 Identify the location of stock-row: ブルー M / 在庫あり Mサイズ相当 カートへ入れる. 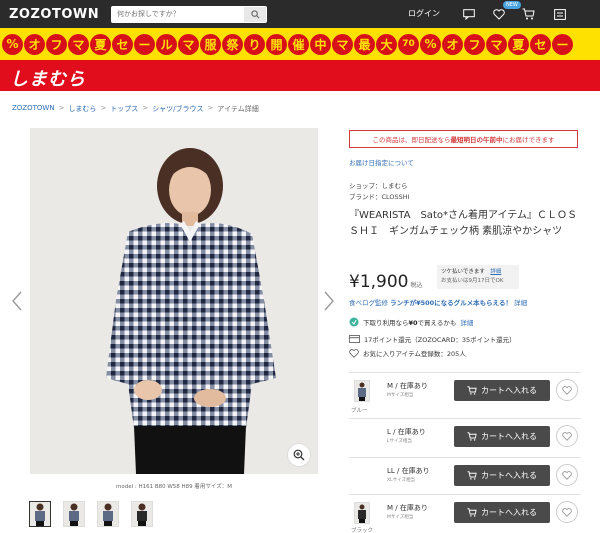
(465, 396).